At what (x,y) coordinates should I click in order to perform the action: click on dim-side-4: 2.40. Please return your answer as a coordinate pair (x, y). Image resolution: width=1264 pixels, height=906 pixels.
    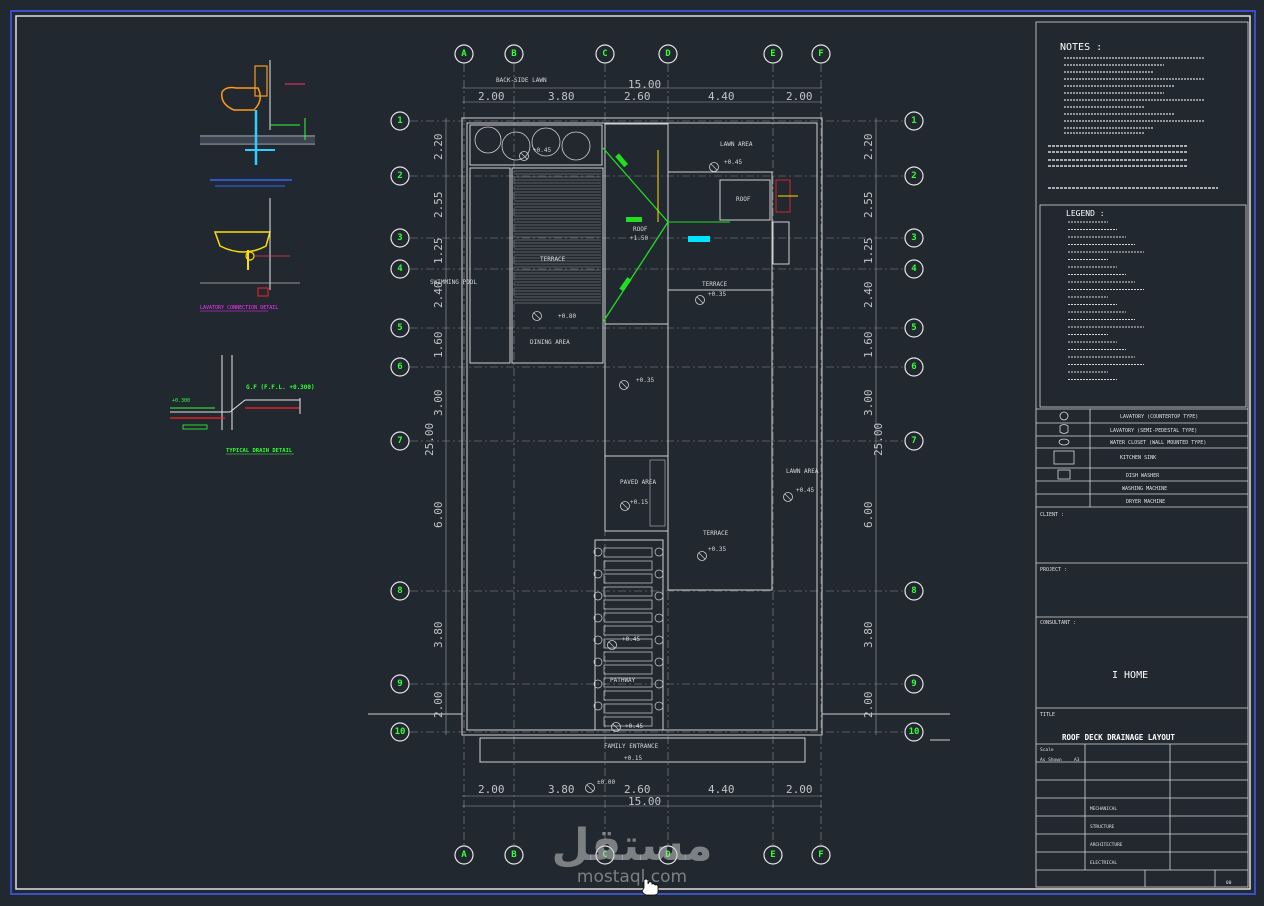
    Looking at the image, I should click on (438, 295).